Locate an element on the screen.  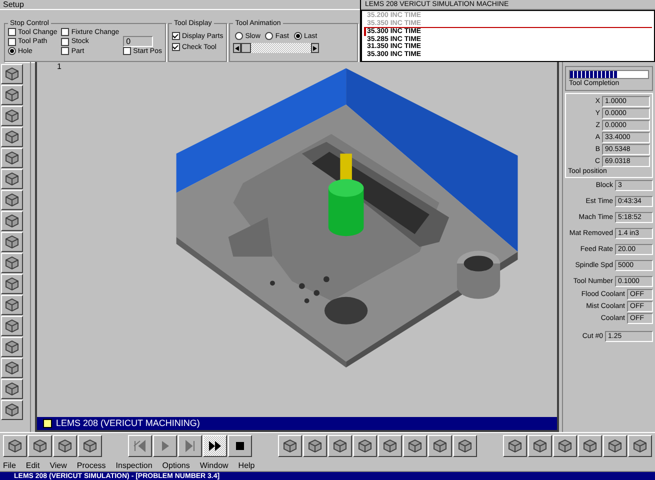
scroll-right-button is located at coordinates (315, 48).